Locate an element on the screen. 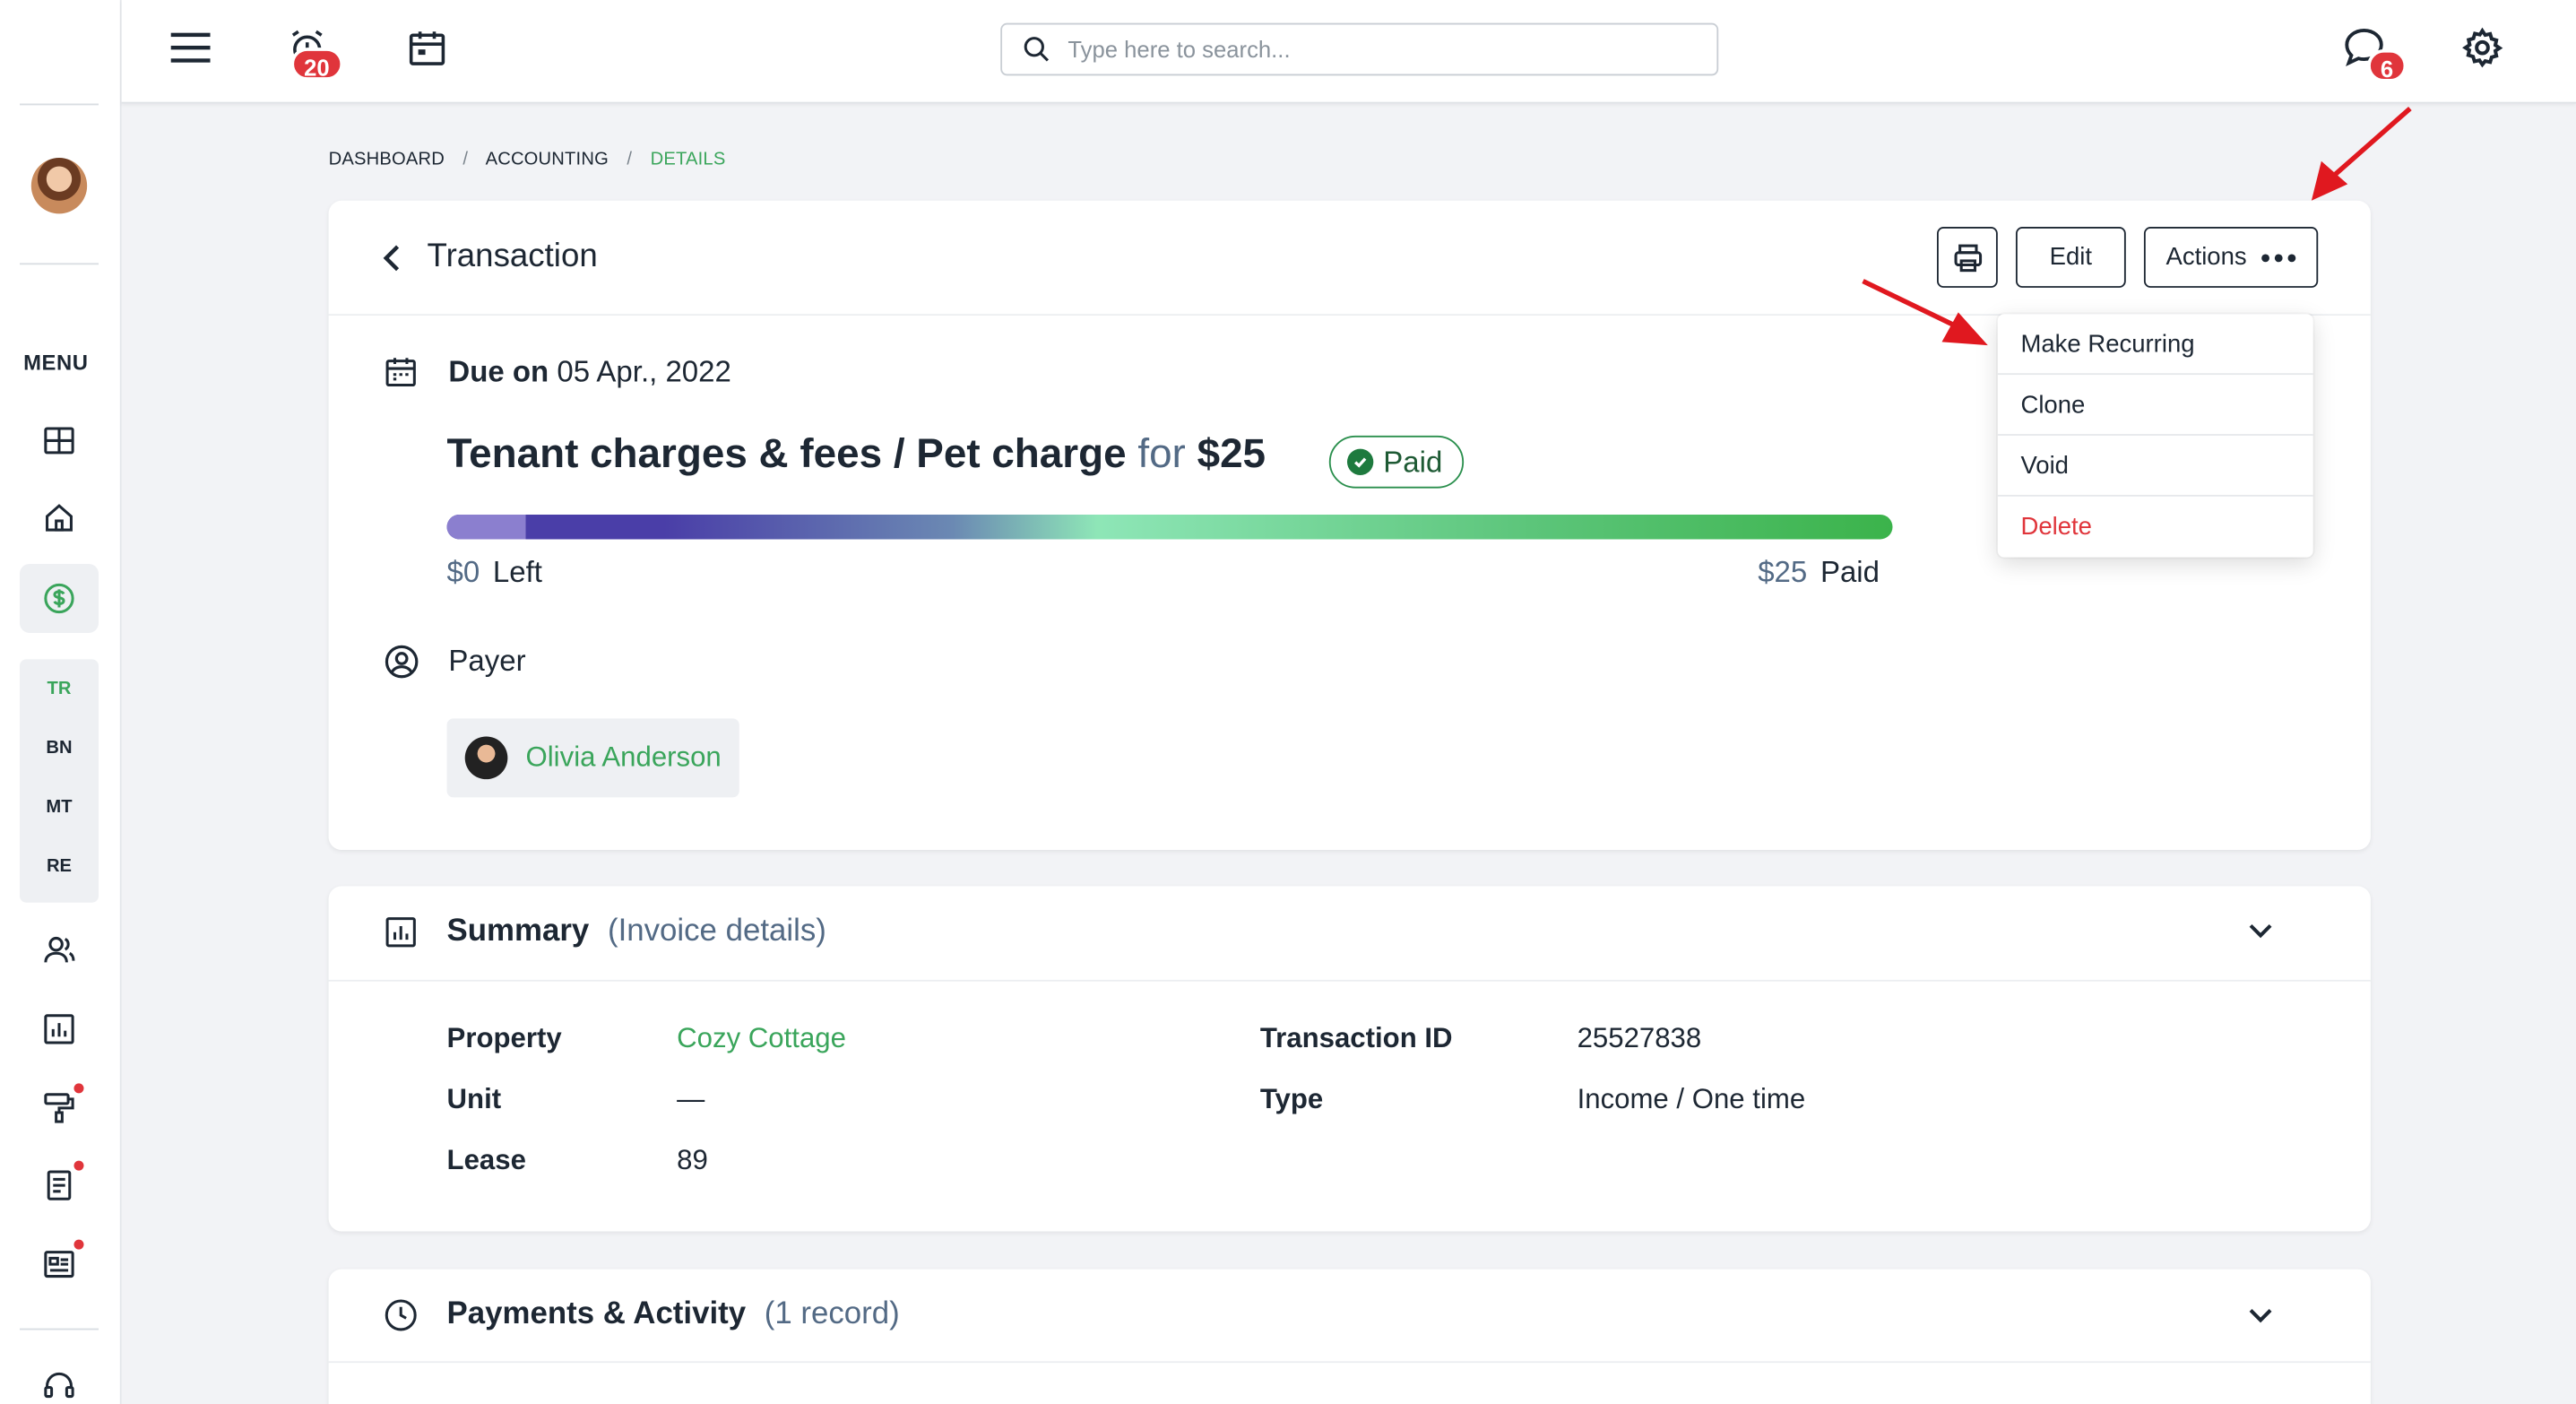  payments-icon-wrap is located at coordinates (401, 1319).